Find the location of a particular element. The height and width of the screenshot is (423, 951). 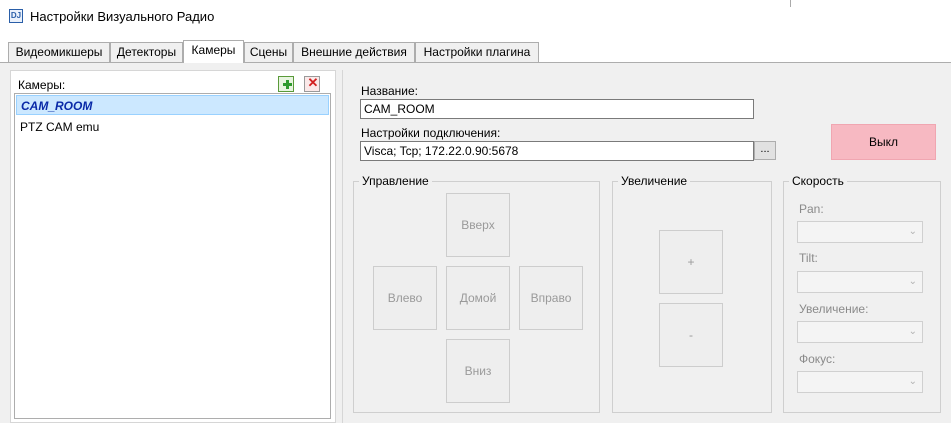

pan-label: Pan: is located at coordinates (811, 209).